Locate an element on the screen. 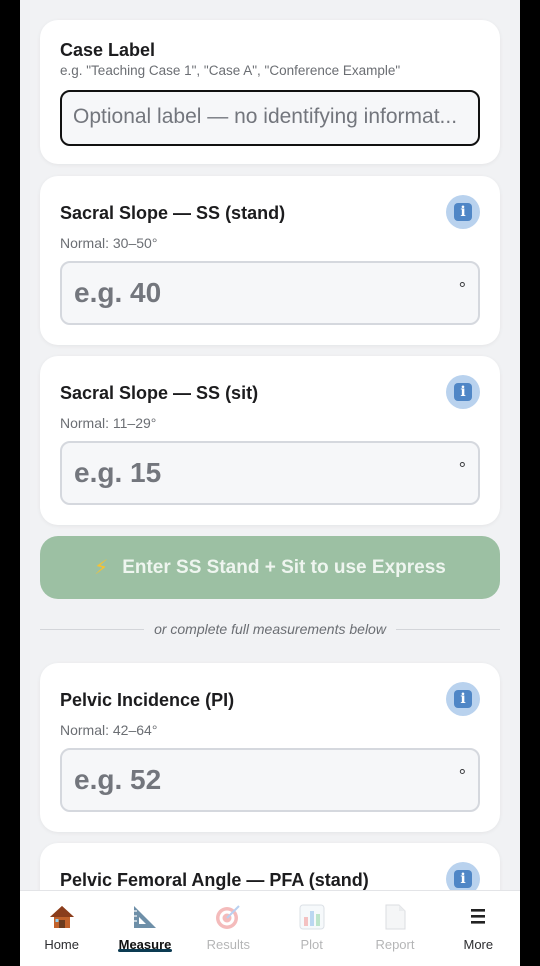 This screenshot has height=966, width=540. tab-more-label: More is located at coordinates (478, 944).